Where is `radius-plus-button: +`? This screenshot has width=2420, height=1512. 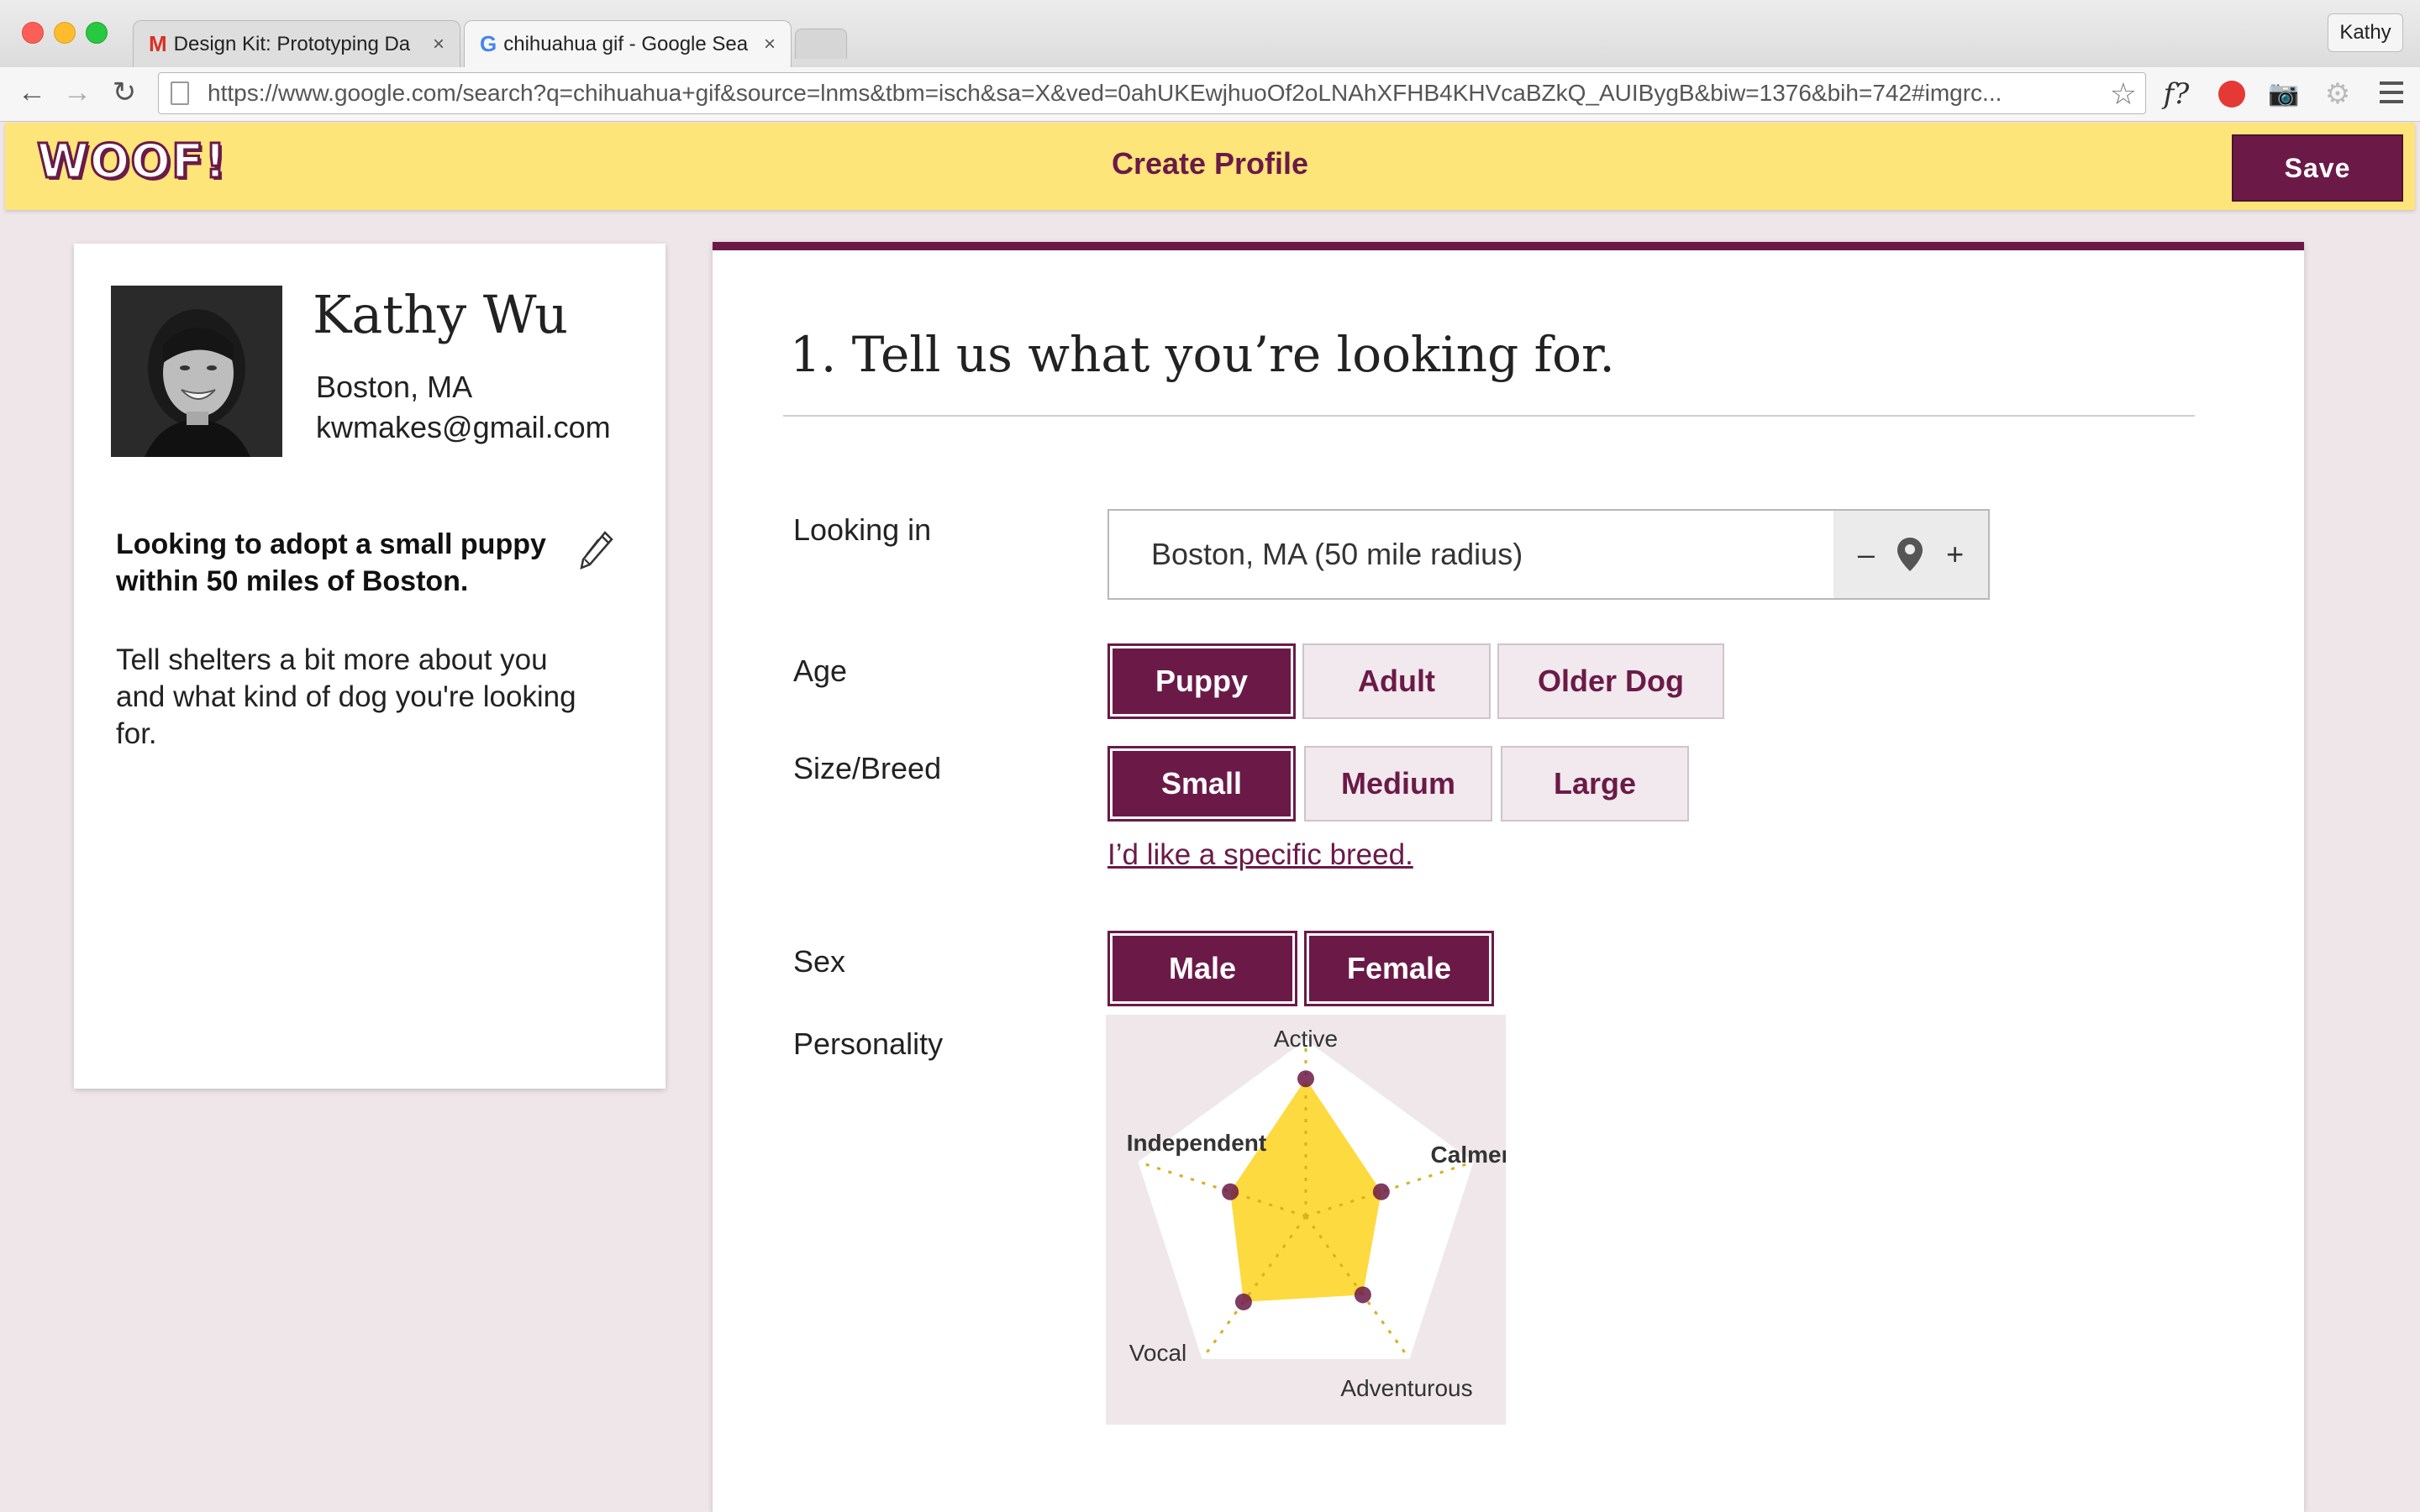 radius-plus-button: + is located at coordinates (1955, 554).